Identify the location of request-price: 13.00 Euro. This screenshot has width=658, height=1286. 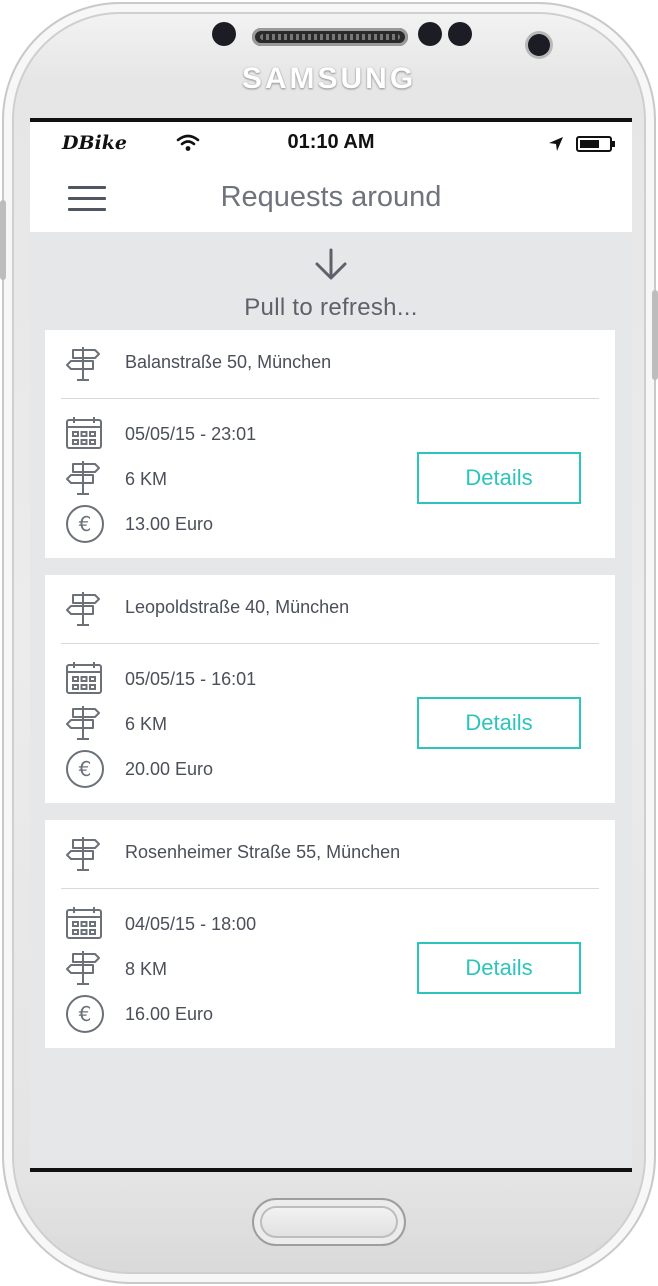
(169, 524).